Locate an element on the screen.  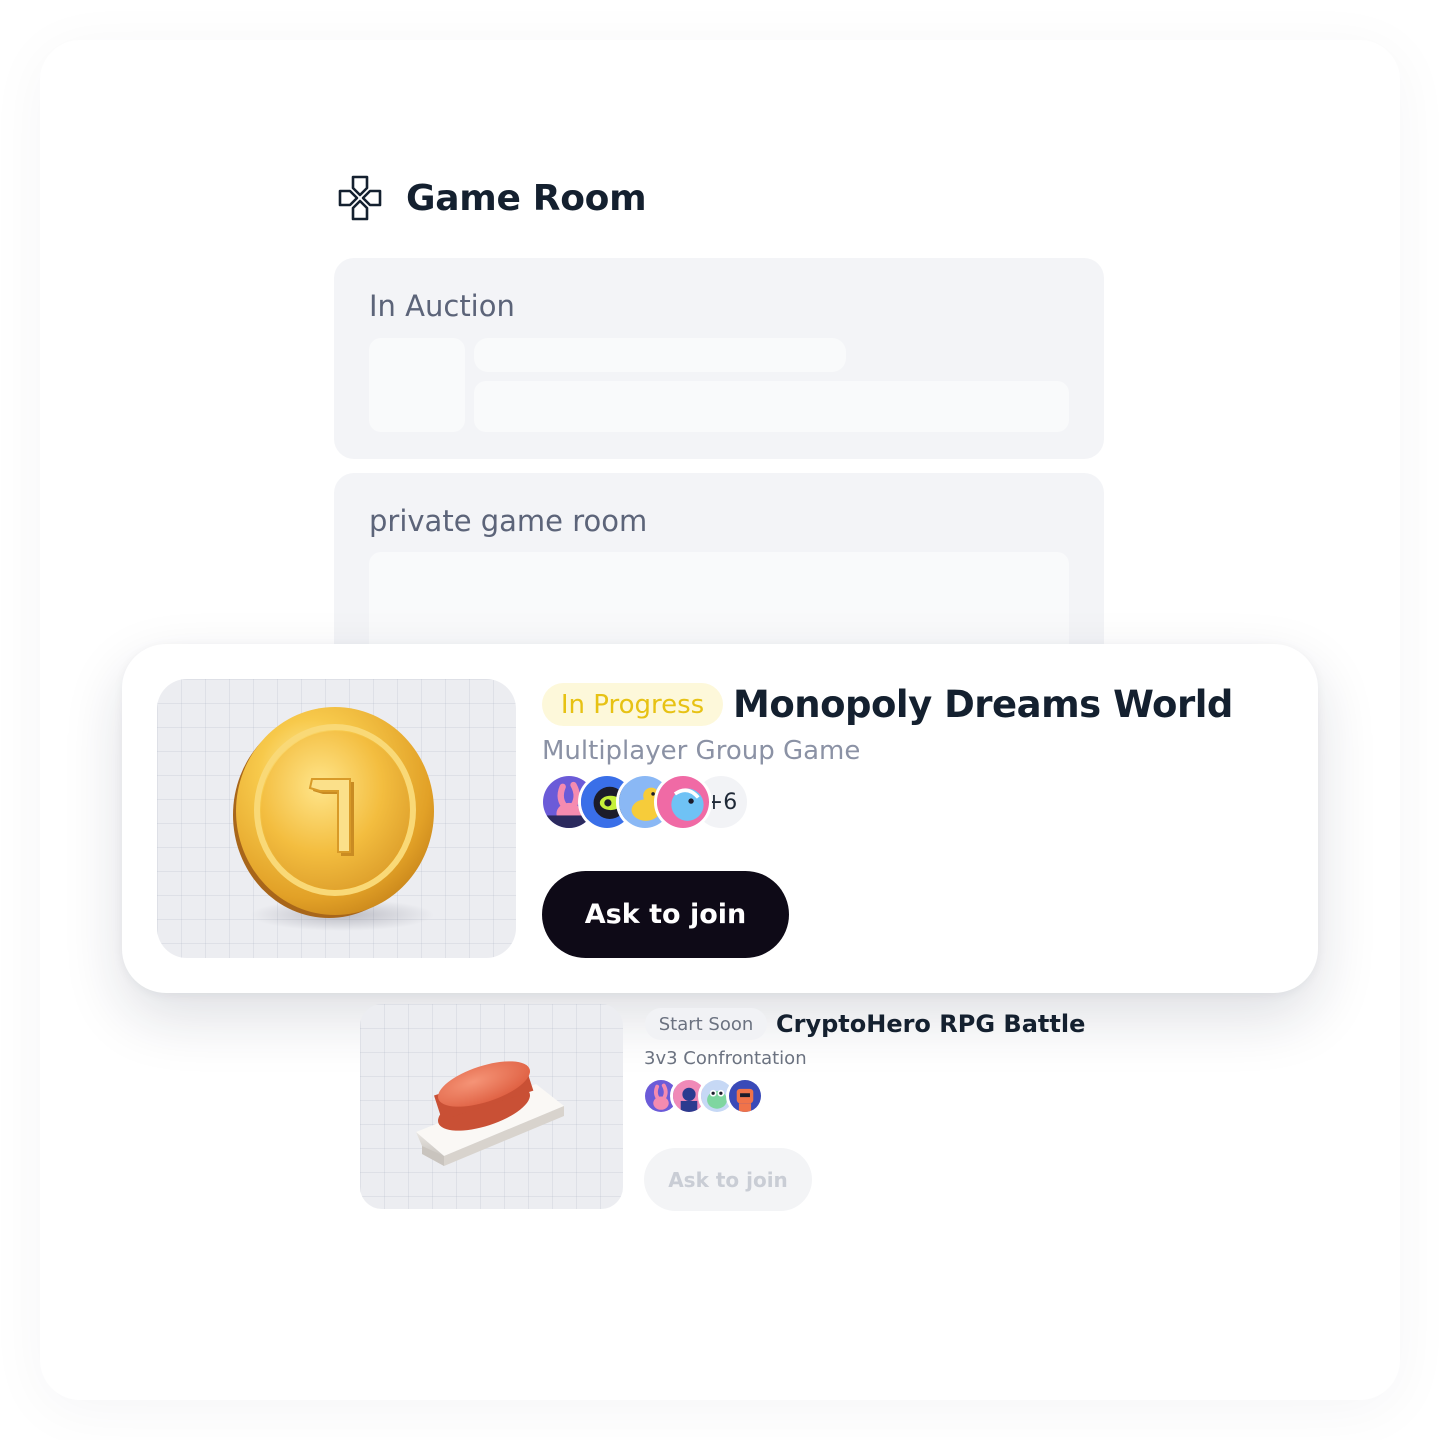
gamepad-dpad-icon is located at coordinates (360, 198).